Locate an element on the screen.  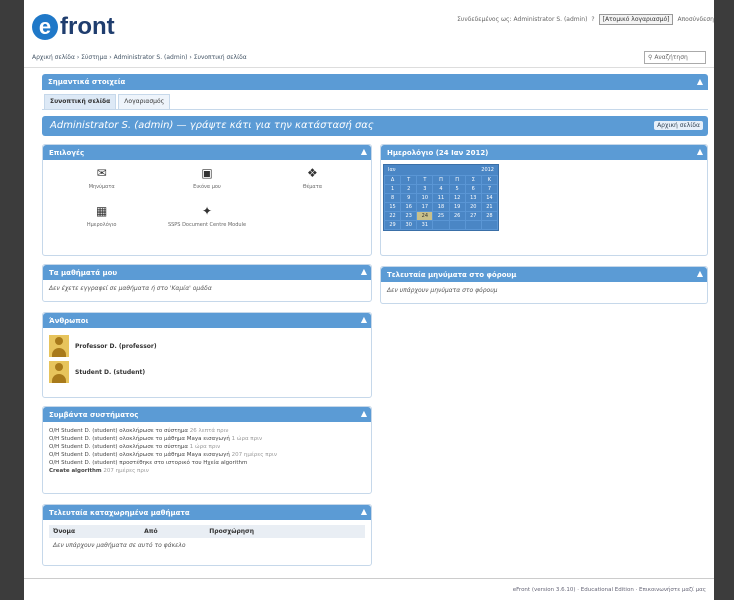
calendar-day: 12 is located at coordinates (457, 198).